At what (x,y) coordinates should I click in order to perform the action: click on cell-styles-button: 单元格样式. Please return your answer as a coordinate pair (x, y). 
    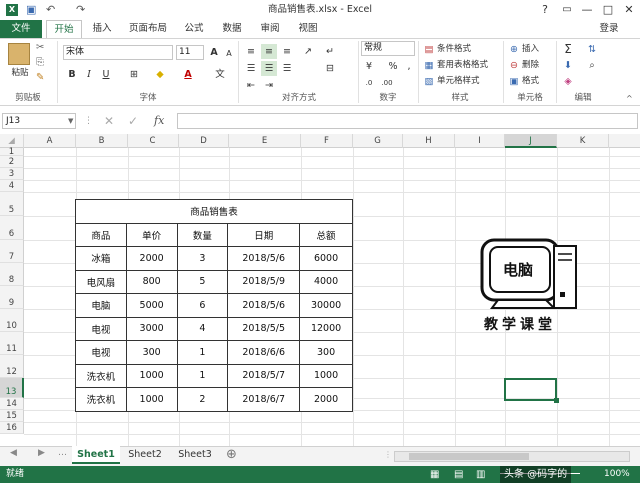
    Looking at the image, I should click on (458, 81).